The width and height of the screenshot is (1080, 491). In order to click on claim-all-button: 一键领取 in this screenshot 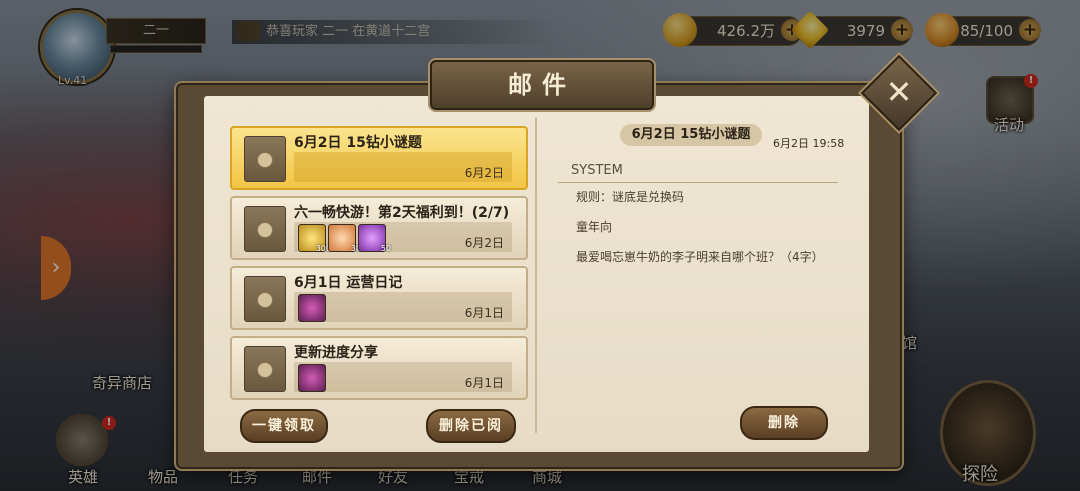, I will do `click(284, 426)`.